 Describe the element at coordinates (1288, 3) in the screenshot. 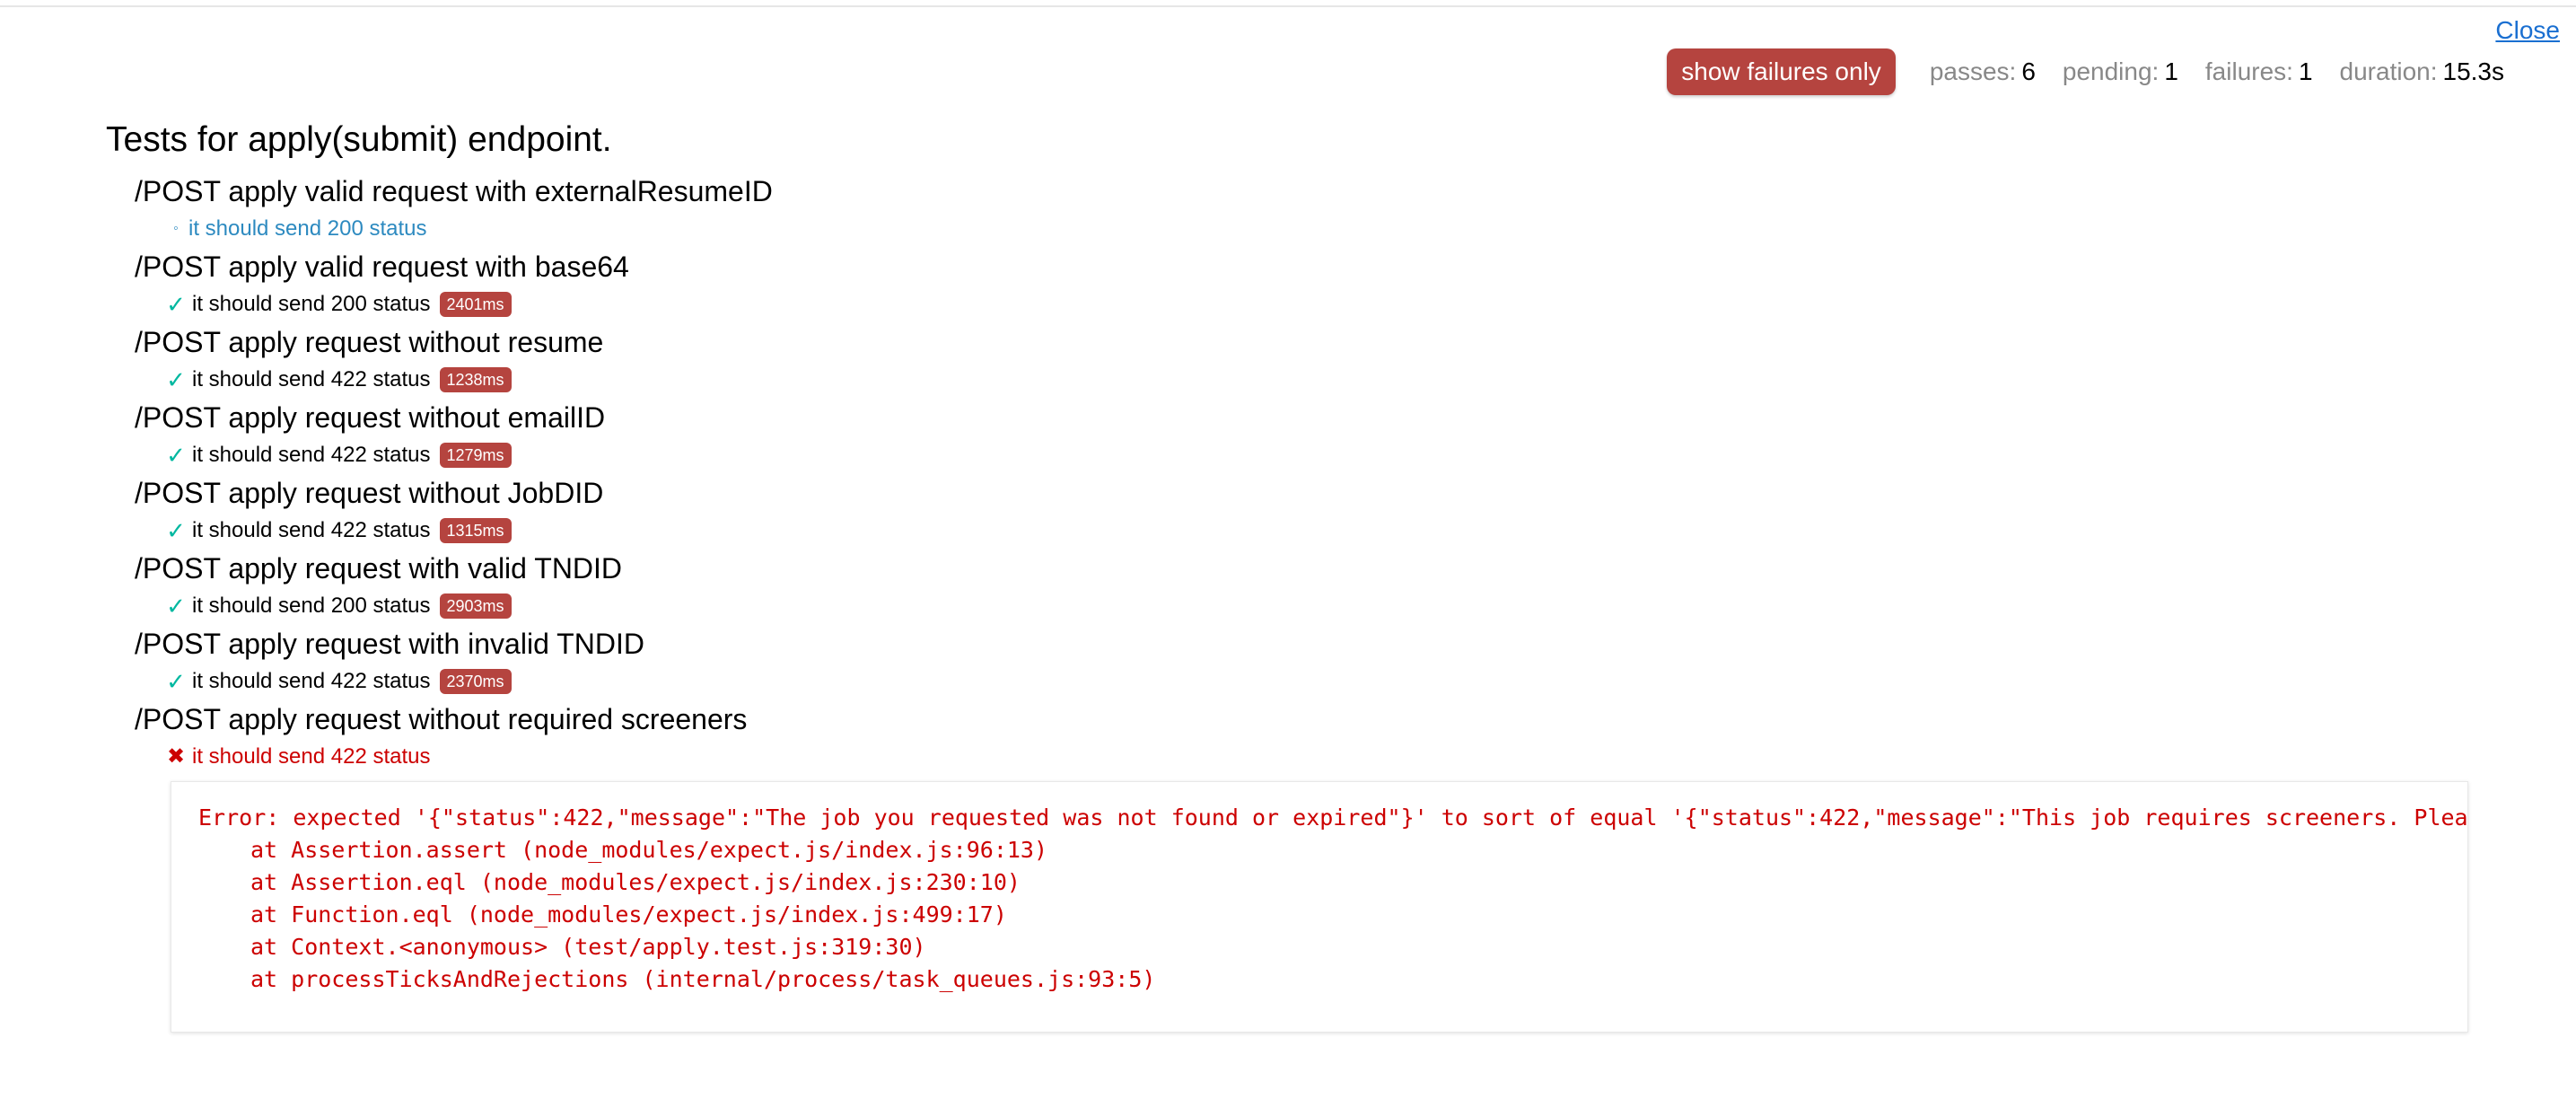

I see `top-divider` at that location.